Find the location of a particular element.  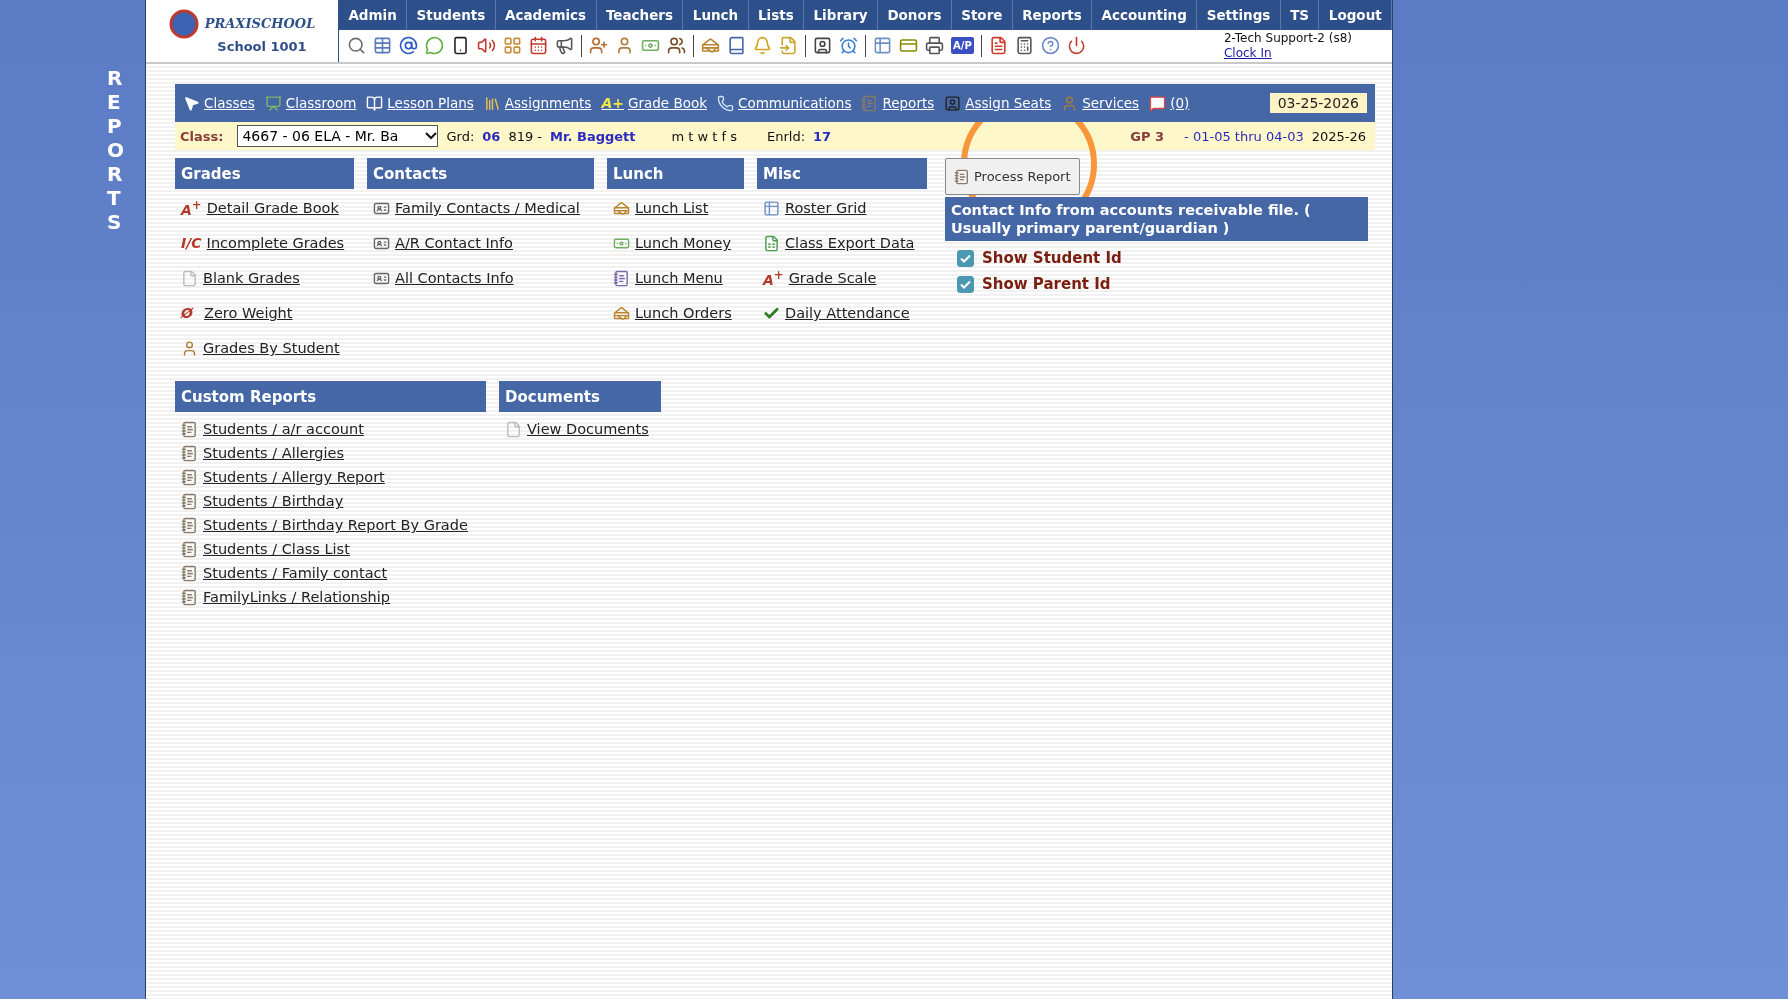

menu-item: Donors is located at coordinates (915, 15).